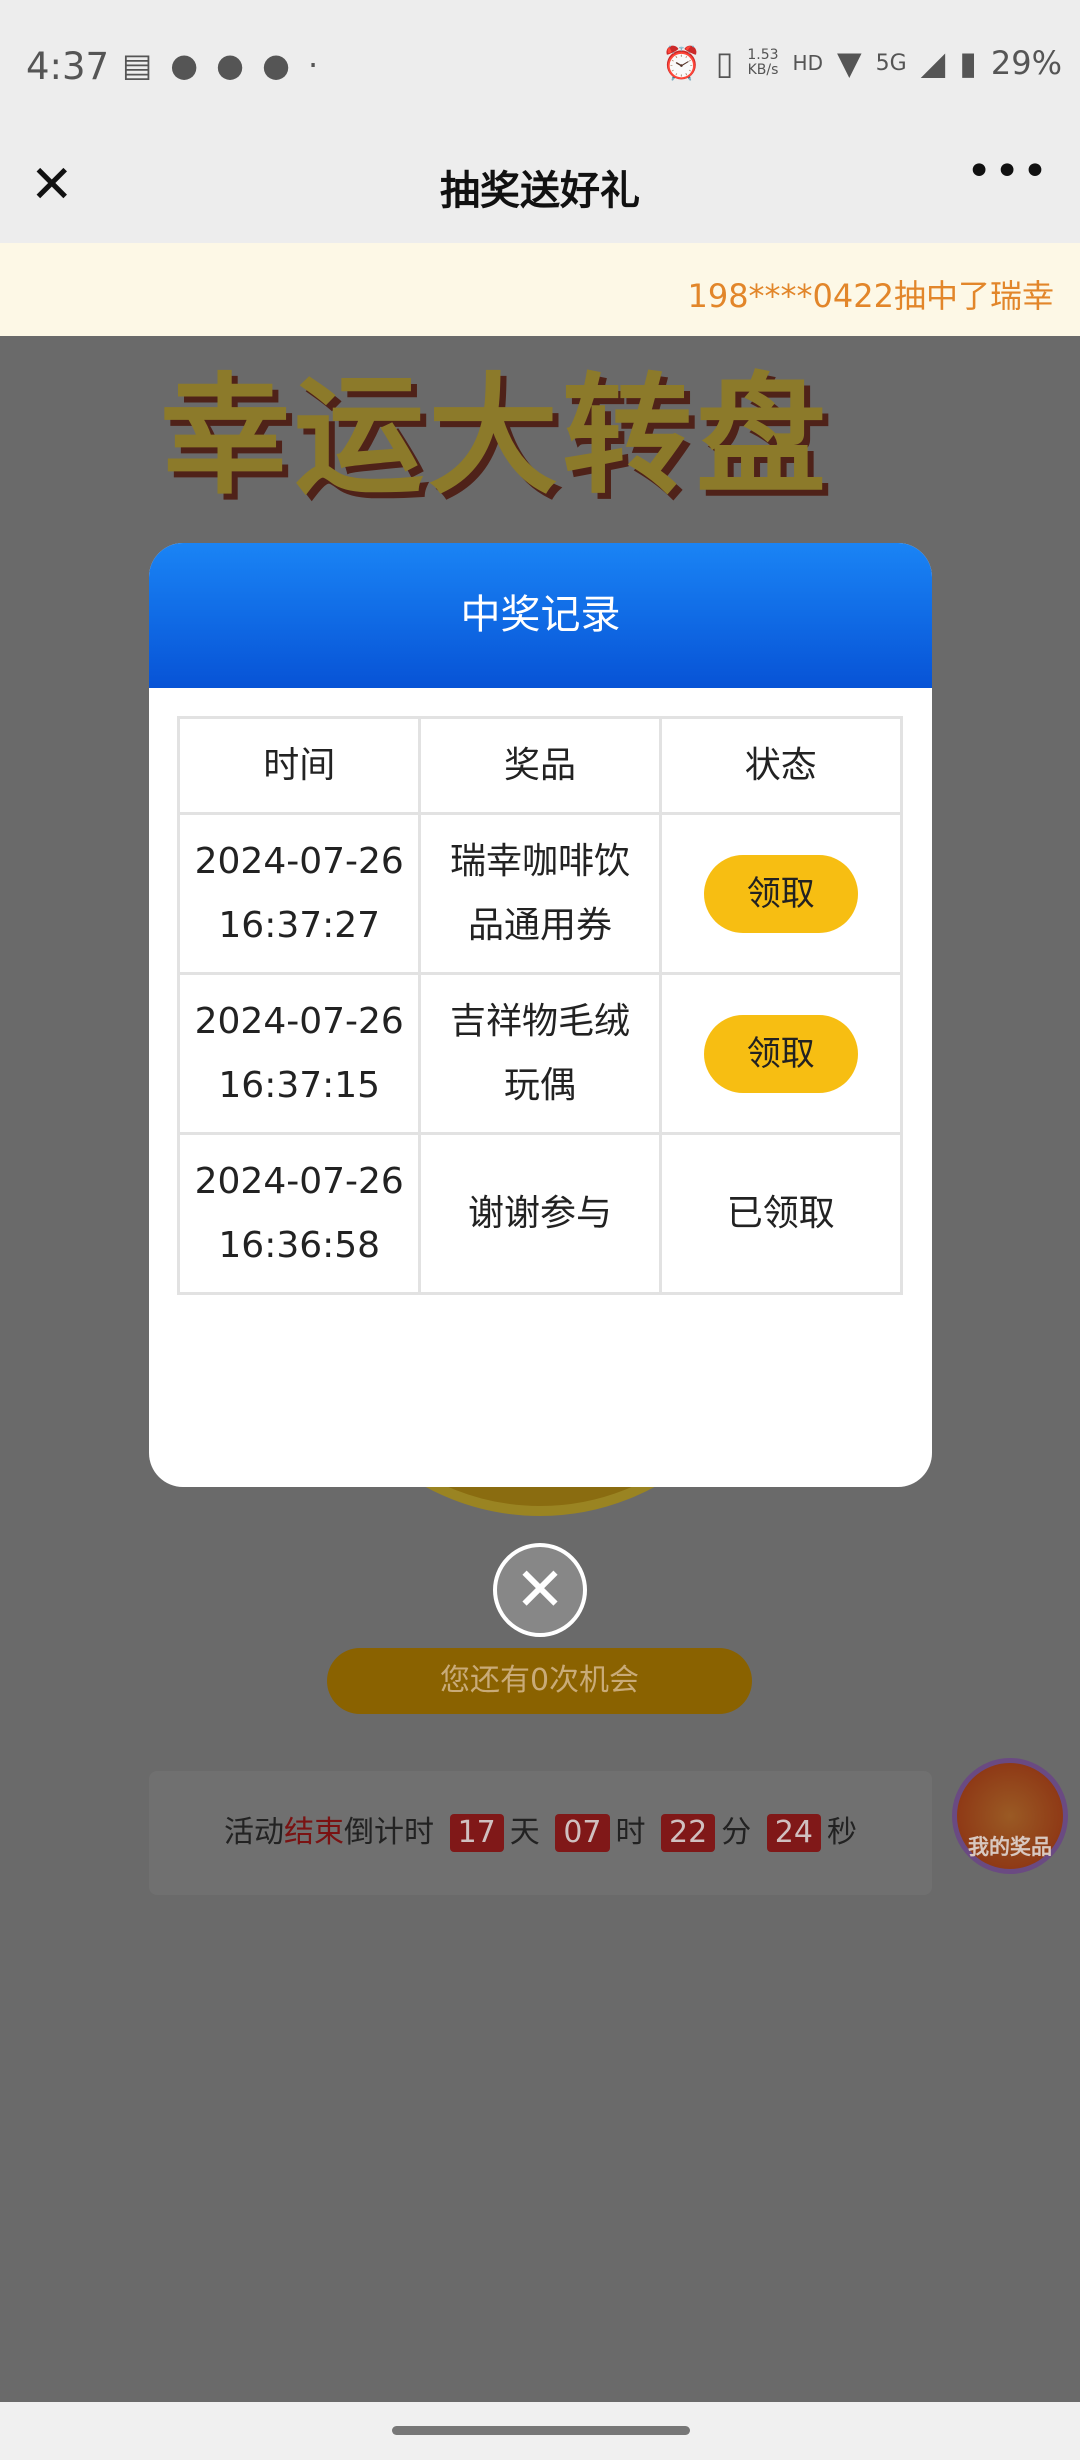 The width and height of the screenshot is (1080, 2460). Describe the element at coordinates (495, 436) in the screenshot. I see `lottery-title: 幸运大转盘` at that location.